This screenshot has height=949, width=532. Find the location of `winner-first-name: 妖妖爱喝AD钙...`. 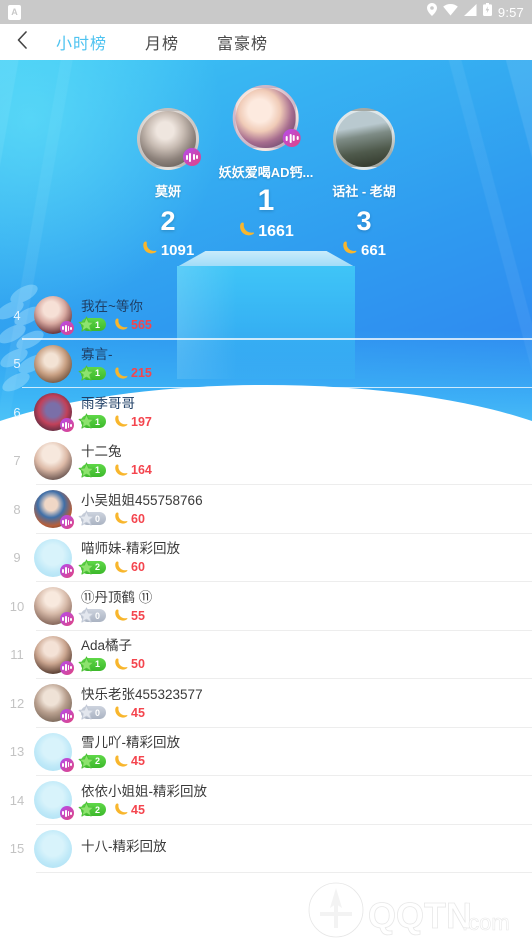

winner-first-name: 妖妖爱喝AD钙... is located at coordinates (266, 172).